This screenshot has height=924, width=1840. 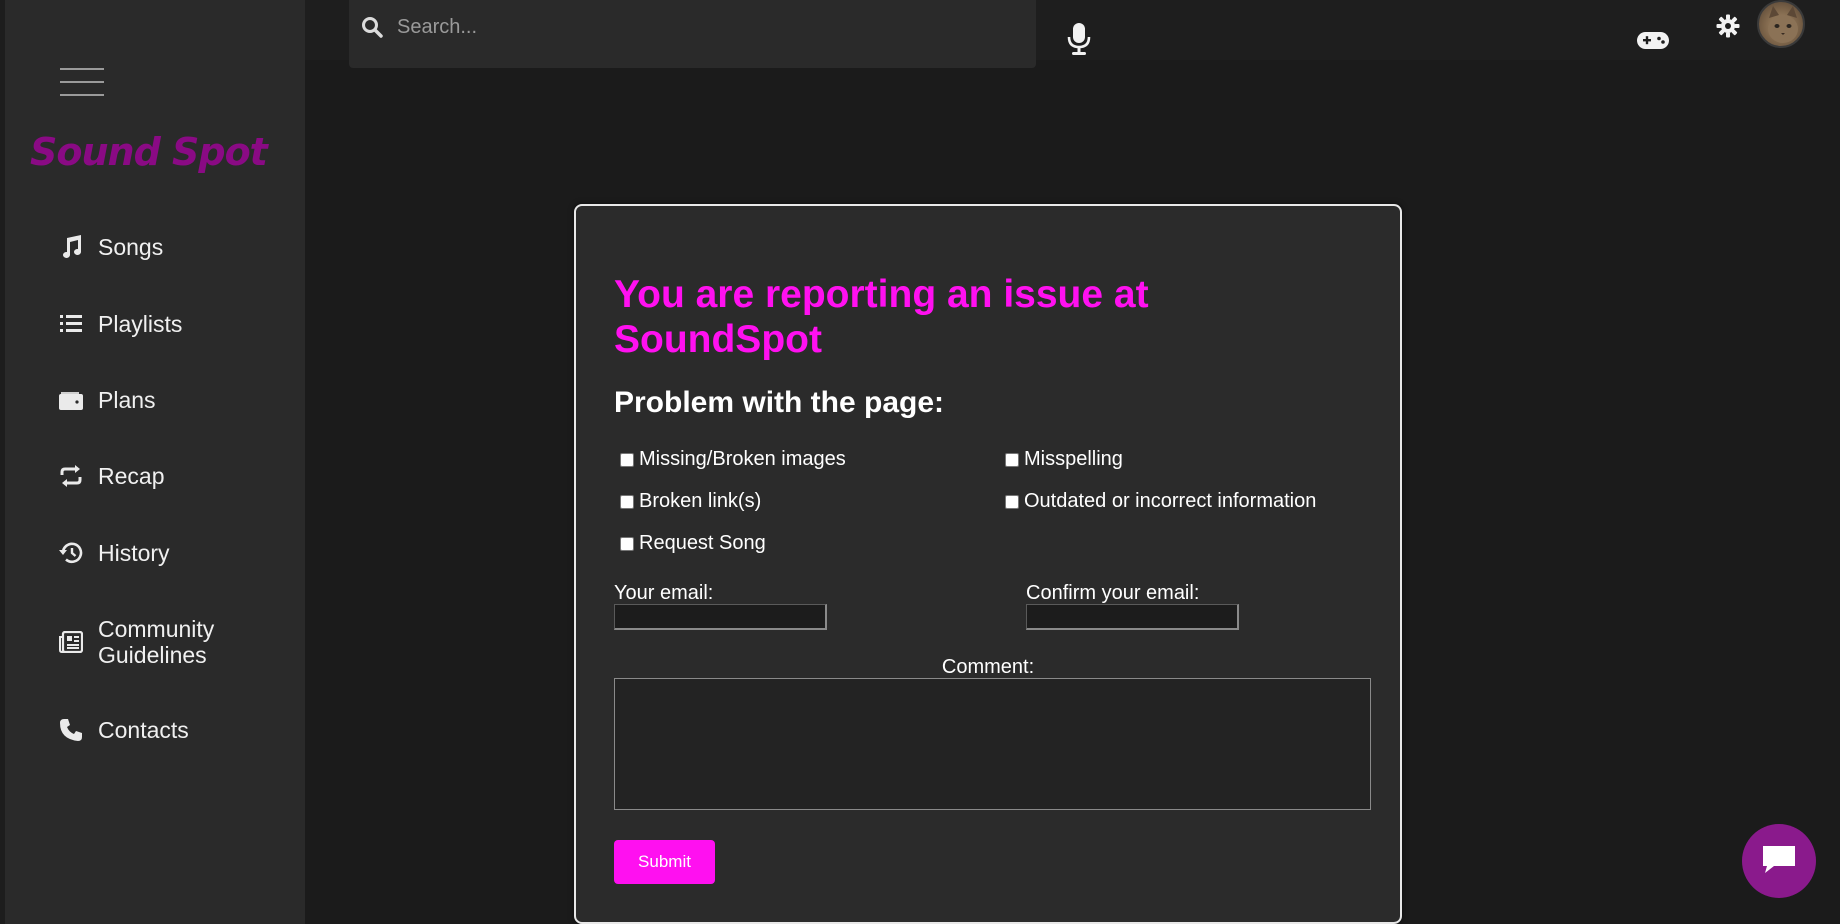 I want to click on submit-button: Submit, so click(x=664, y=862).